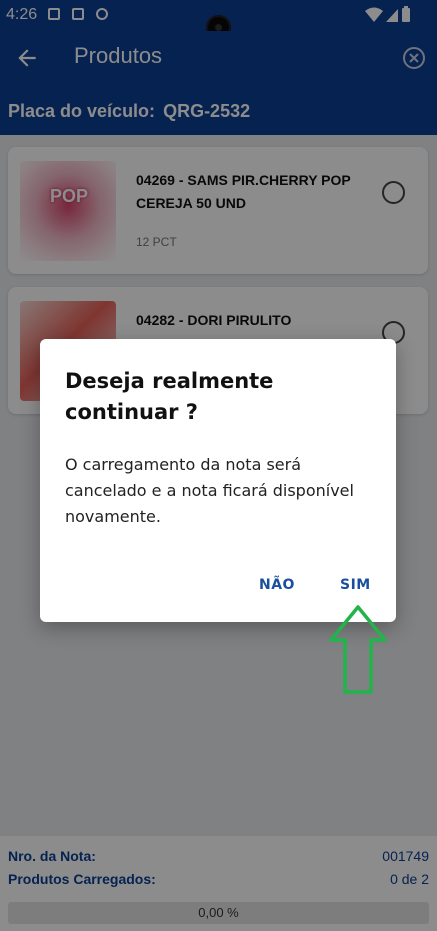 The height and width of the screenshot is (931, 437). What do you see at coordinates (358, 649) in the screenshot?
I see `arrow-up-outline-icon` at bounding box center [358, 649].